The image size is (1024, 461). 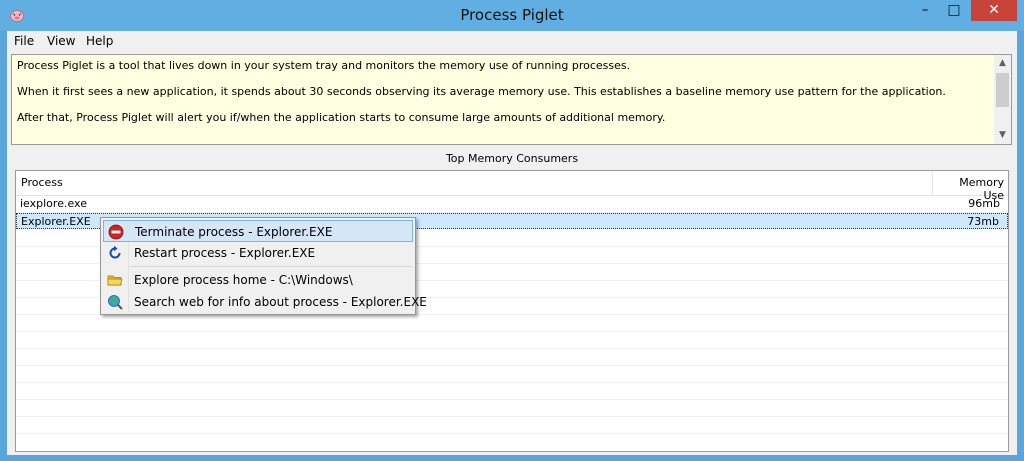 What do you see at coordinates (512, 158) in the screenshot?
I see `section-label: Top Memory Consumers` at bounding box center [512, 158].